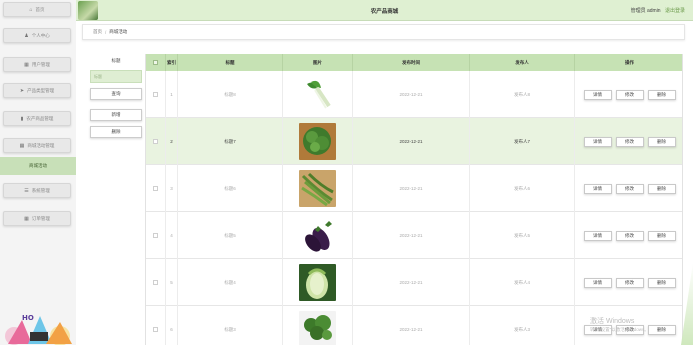 The width and height of the screenshot is (693, 345). Describe the element at coordinates (522, 188) in the screenshot. I see `row-publisher: 发布人6` at that location.